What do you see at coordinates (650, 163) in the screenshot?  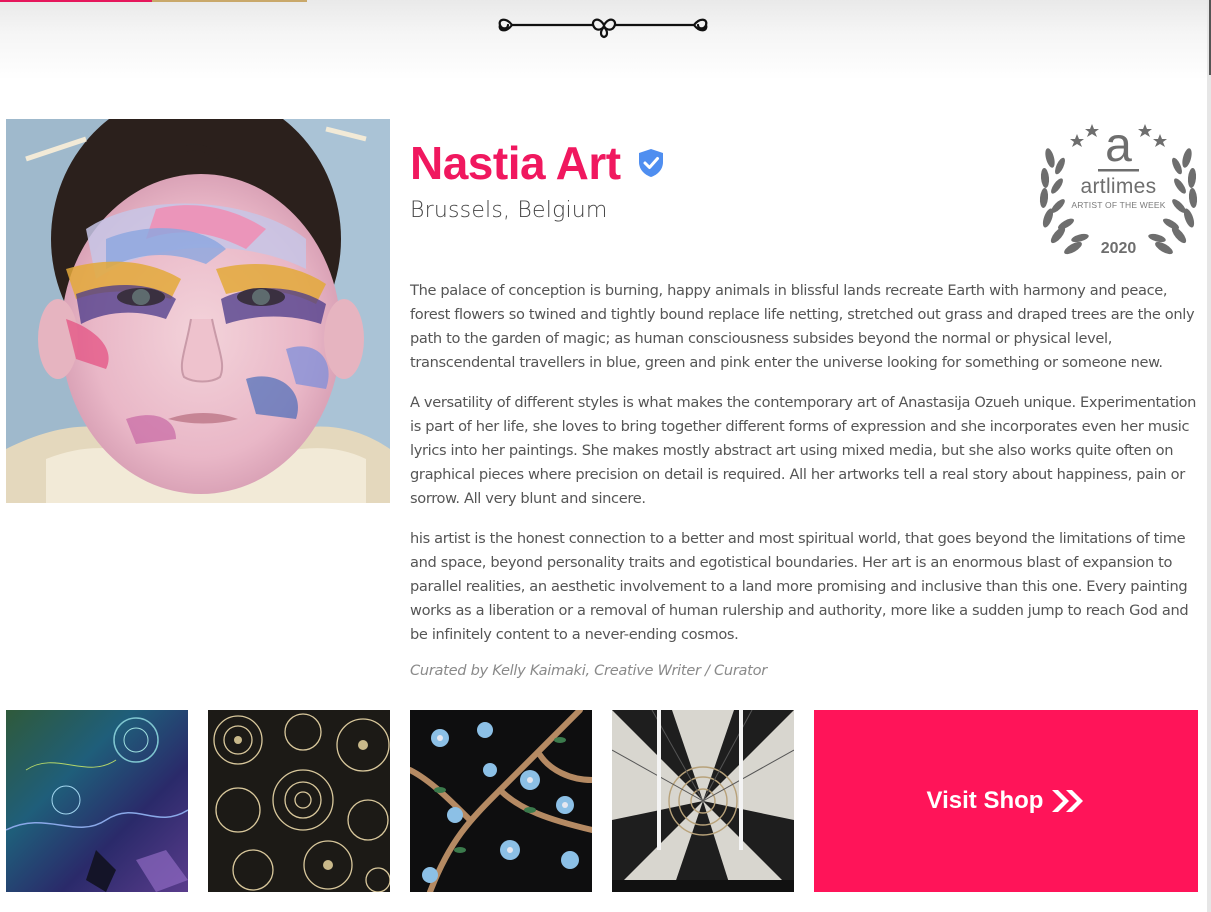 I see `verified-shield-icon` at bounding box center [650, 163].